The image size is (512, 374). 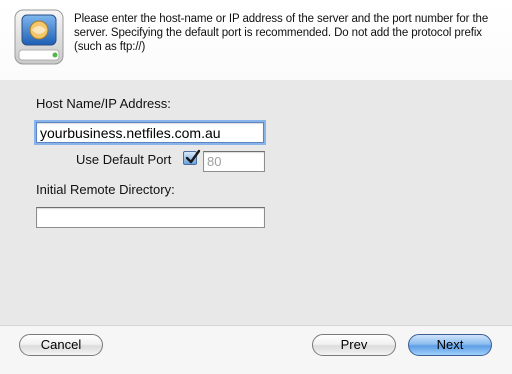 What do you see at coordinates (103, 103) in the screenshot?
I see `host-name-label: Host Name/IP Address:` at bounding box center [103, 103].